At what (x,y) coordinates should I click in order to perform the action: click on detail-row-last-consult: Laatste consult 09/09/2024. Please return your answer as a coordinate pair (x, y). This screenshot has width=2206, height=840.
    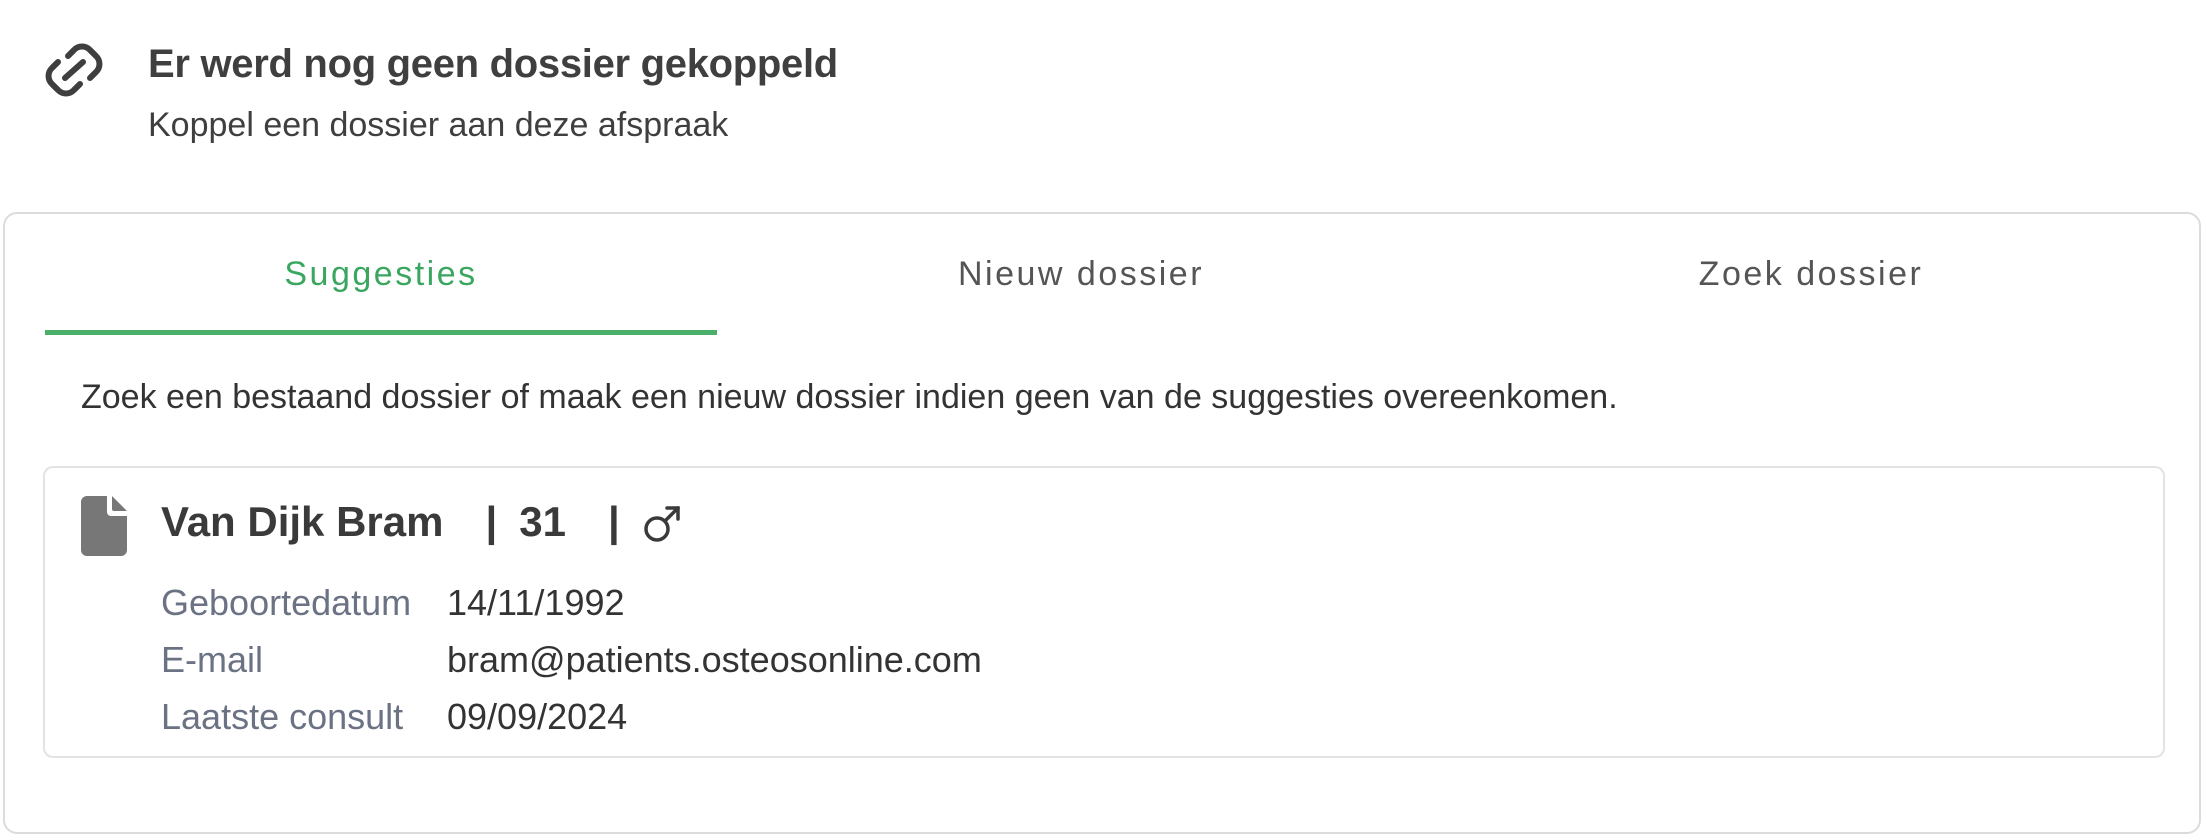
    Looking at the image, I should click on (571, 716).